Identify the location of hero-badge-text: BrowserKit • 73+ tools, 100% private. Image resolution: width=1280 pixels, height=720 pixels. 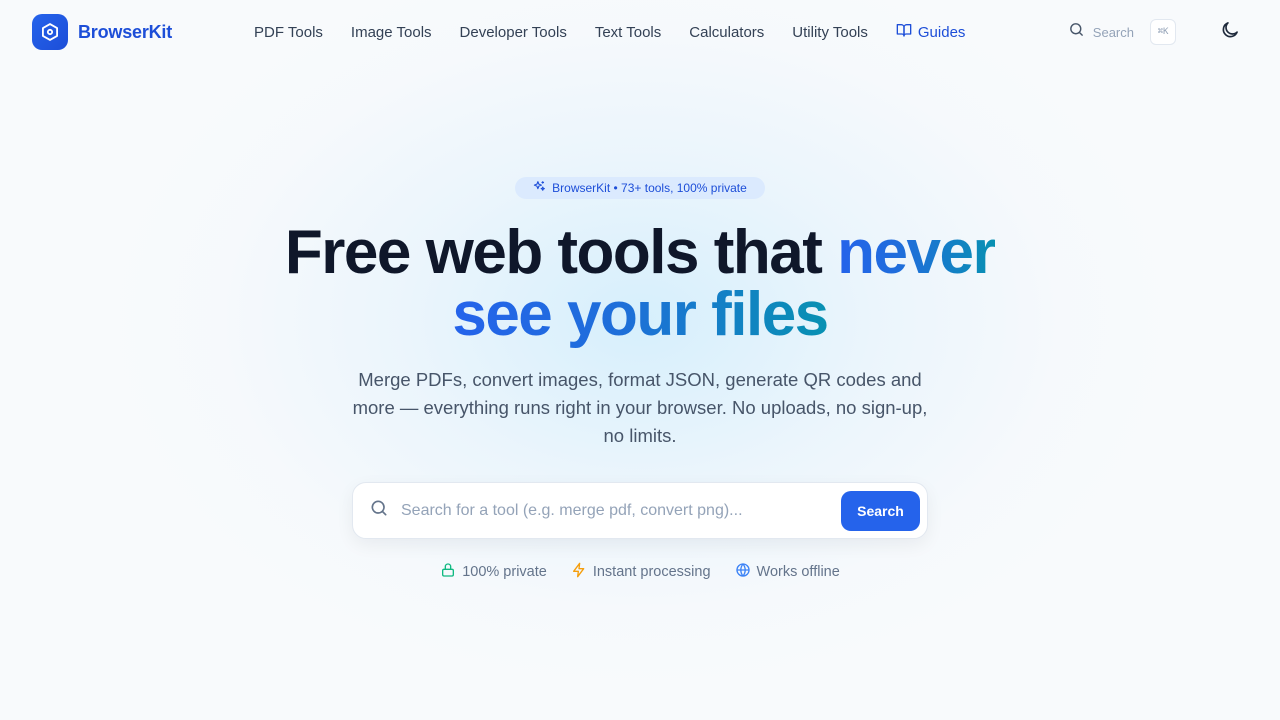
(649, 188).